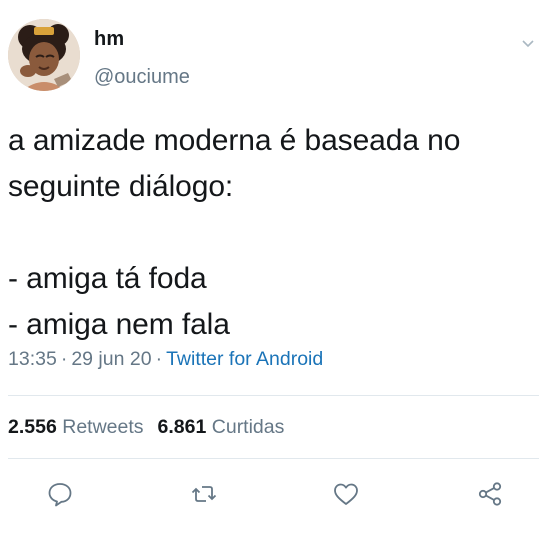  Describe the element at coordinates (528, 42) in the screenshot. I see `chevron-down-icon` at that location.